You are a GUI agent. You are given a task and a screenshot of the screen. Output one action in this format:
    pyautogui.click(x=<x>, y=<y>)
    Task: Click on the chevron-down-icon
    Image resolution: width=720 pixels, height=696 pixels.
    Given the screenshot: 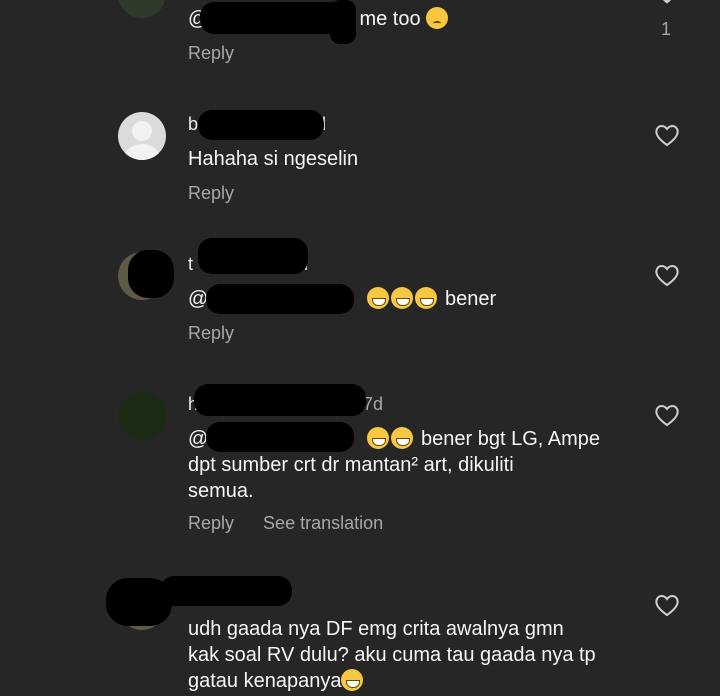 What is the action you would take?
    pyautogui.click(x=667, y=7)
    